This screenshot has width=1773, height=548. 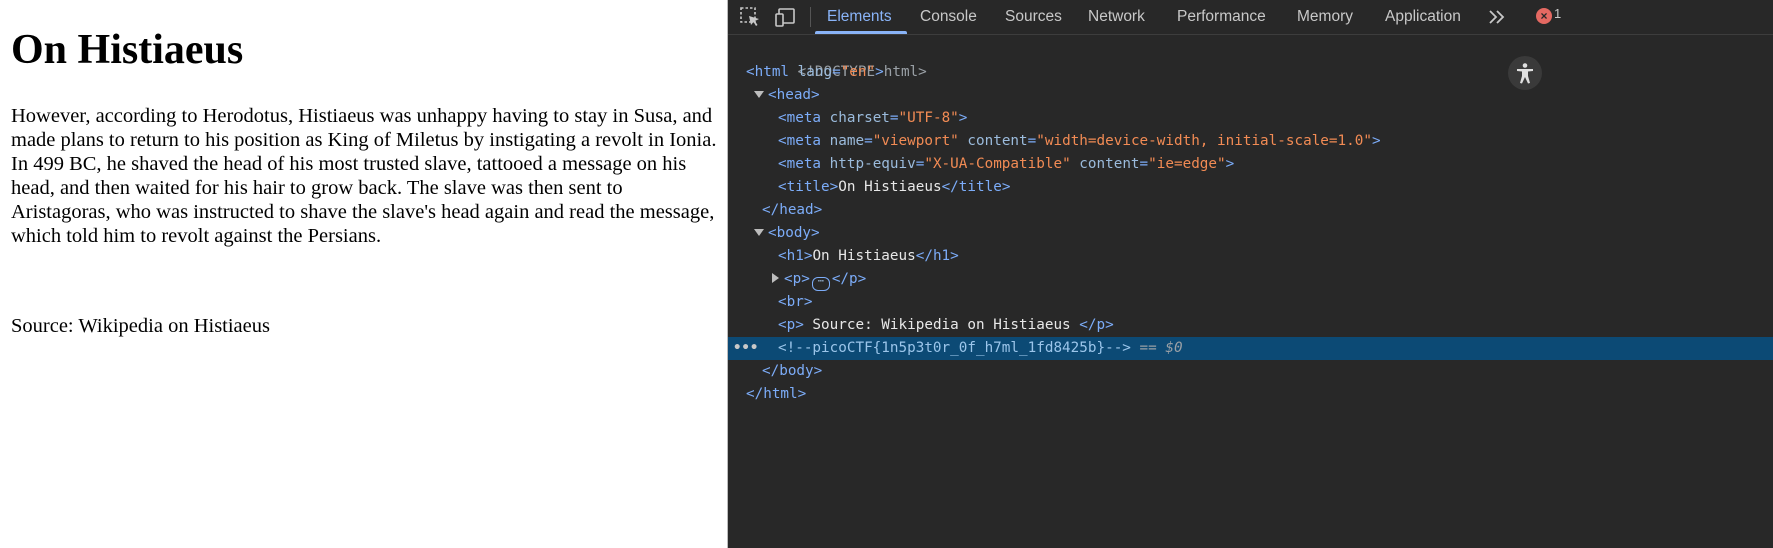 I want to click on tab-network: Network, so click(x=1116, y=17).